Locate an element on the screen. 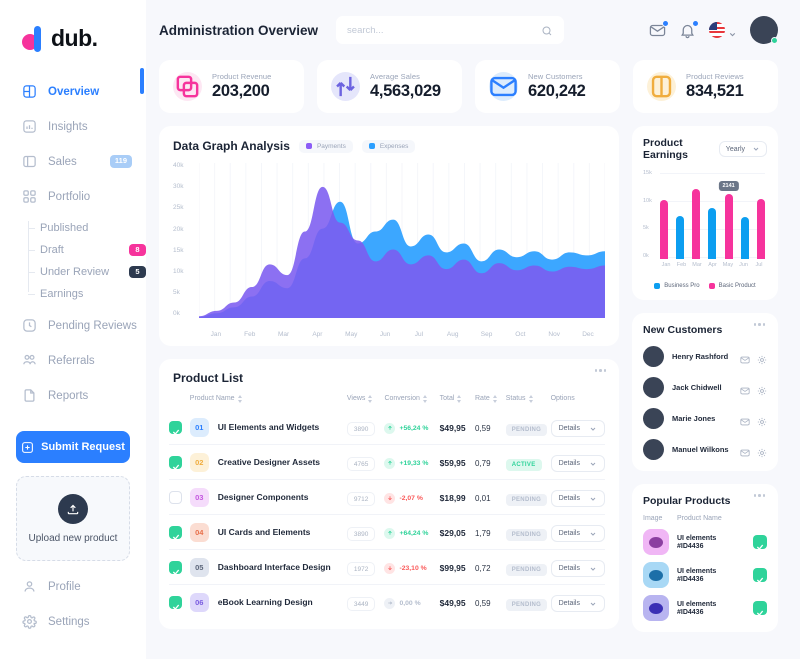 This screenshot has width=800, height=659. avatar is located at coordinates (653, 449).